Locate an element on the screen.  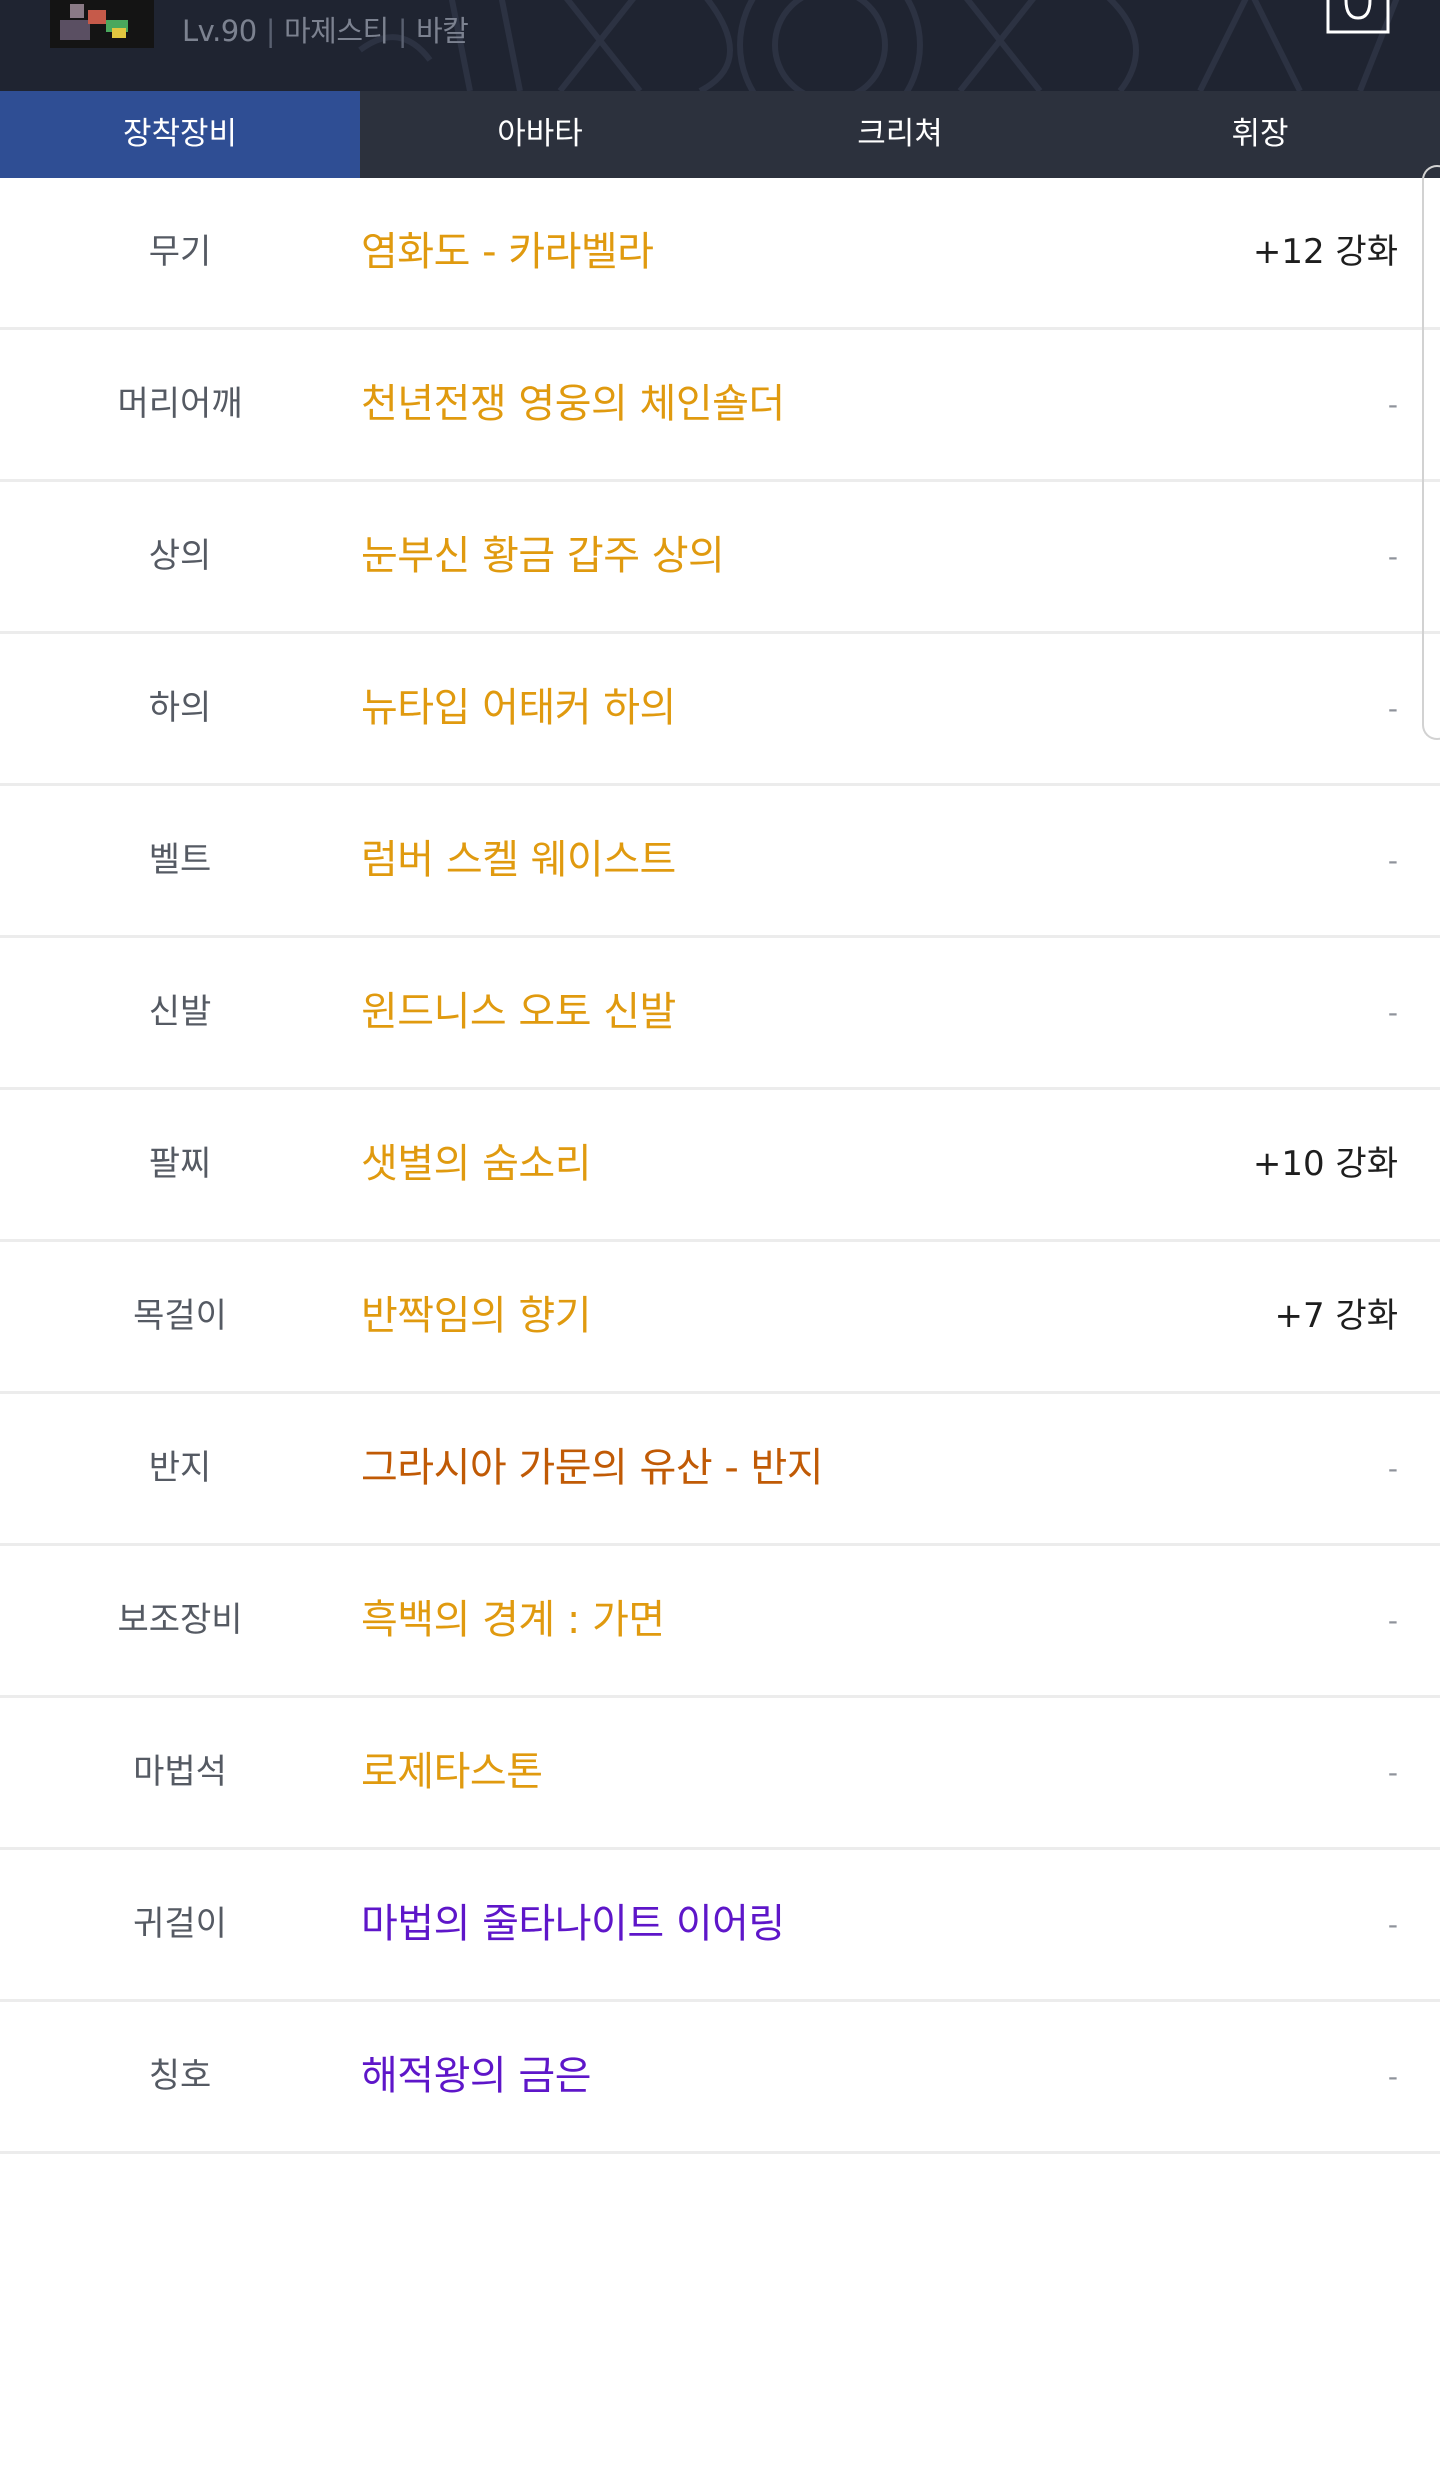
equipment-row: 머리어깨 천년전쟁 영웅의 체인숄더 - is located at coordinates (720, 406).